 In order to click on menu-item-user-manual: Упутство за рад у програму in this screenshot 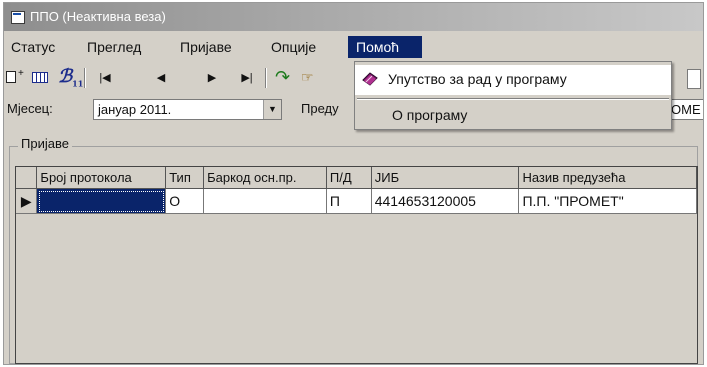, I will do `click(513, 80)`.